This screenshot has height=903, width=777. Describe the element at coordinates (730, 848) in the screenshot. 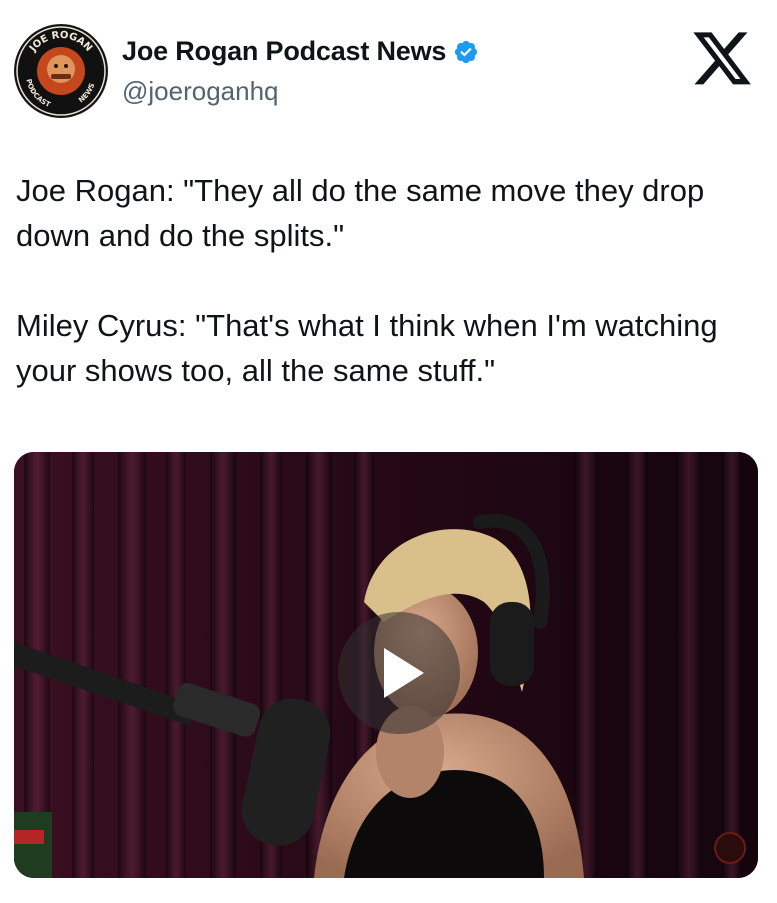

I see `channel-watermark-icon` at that location.